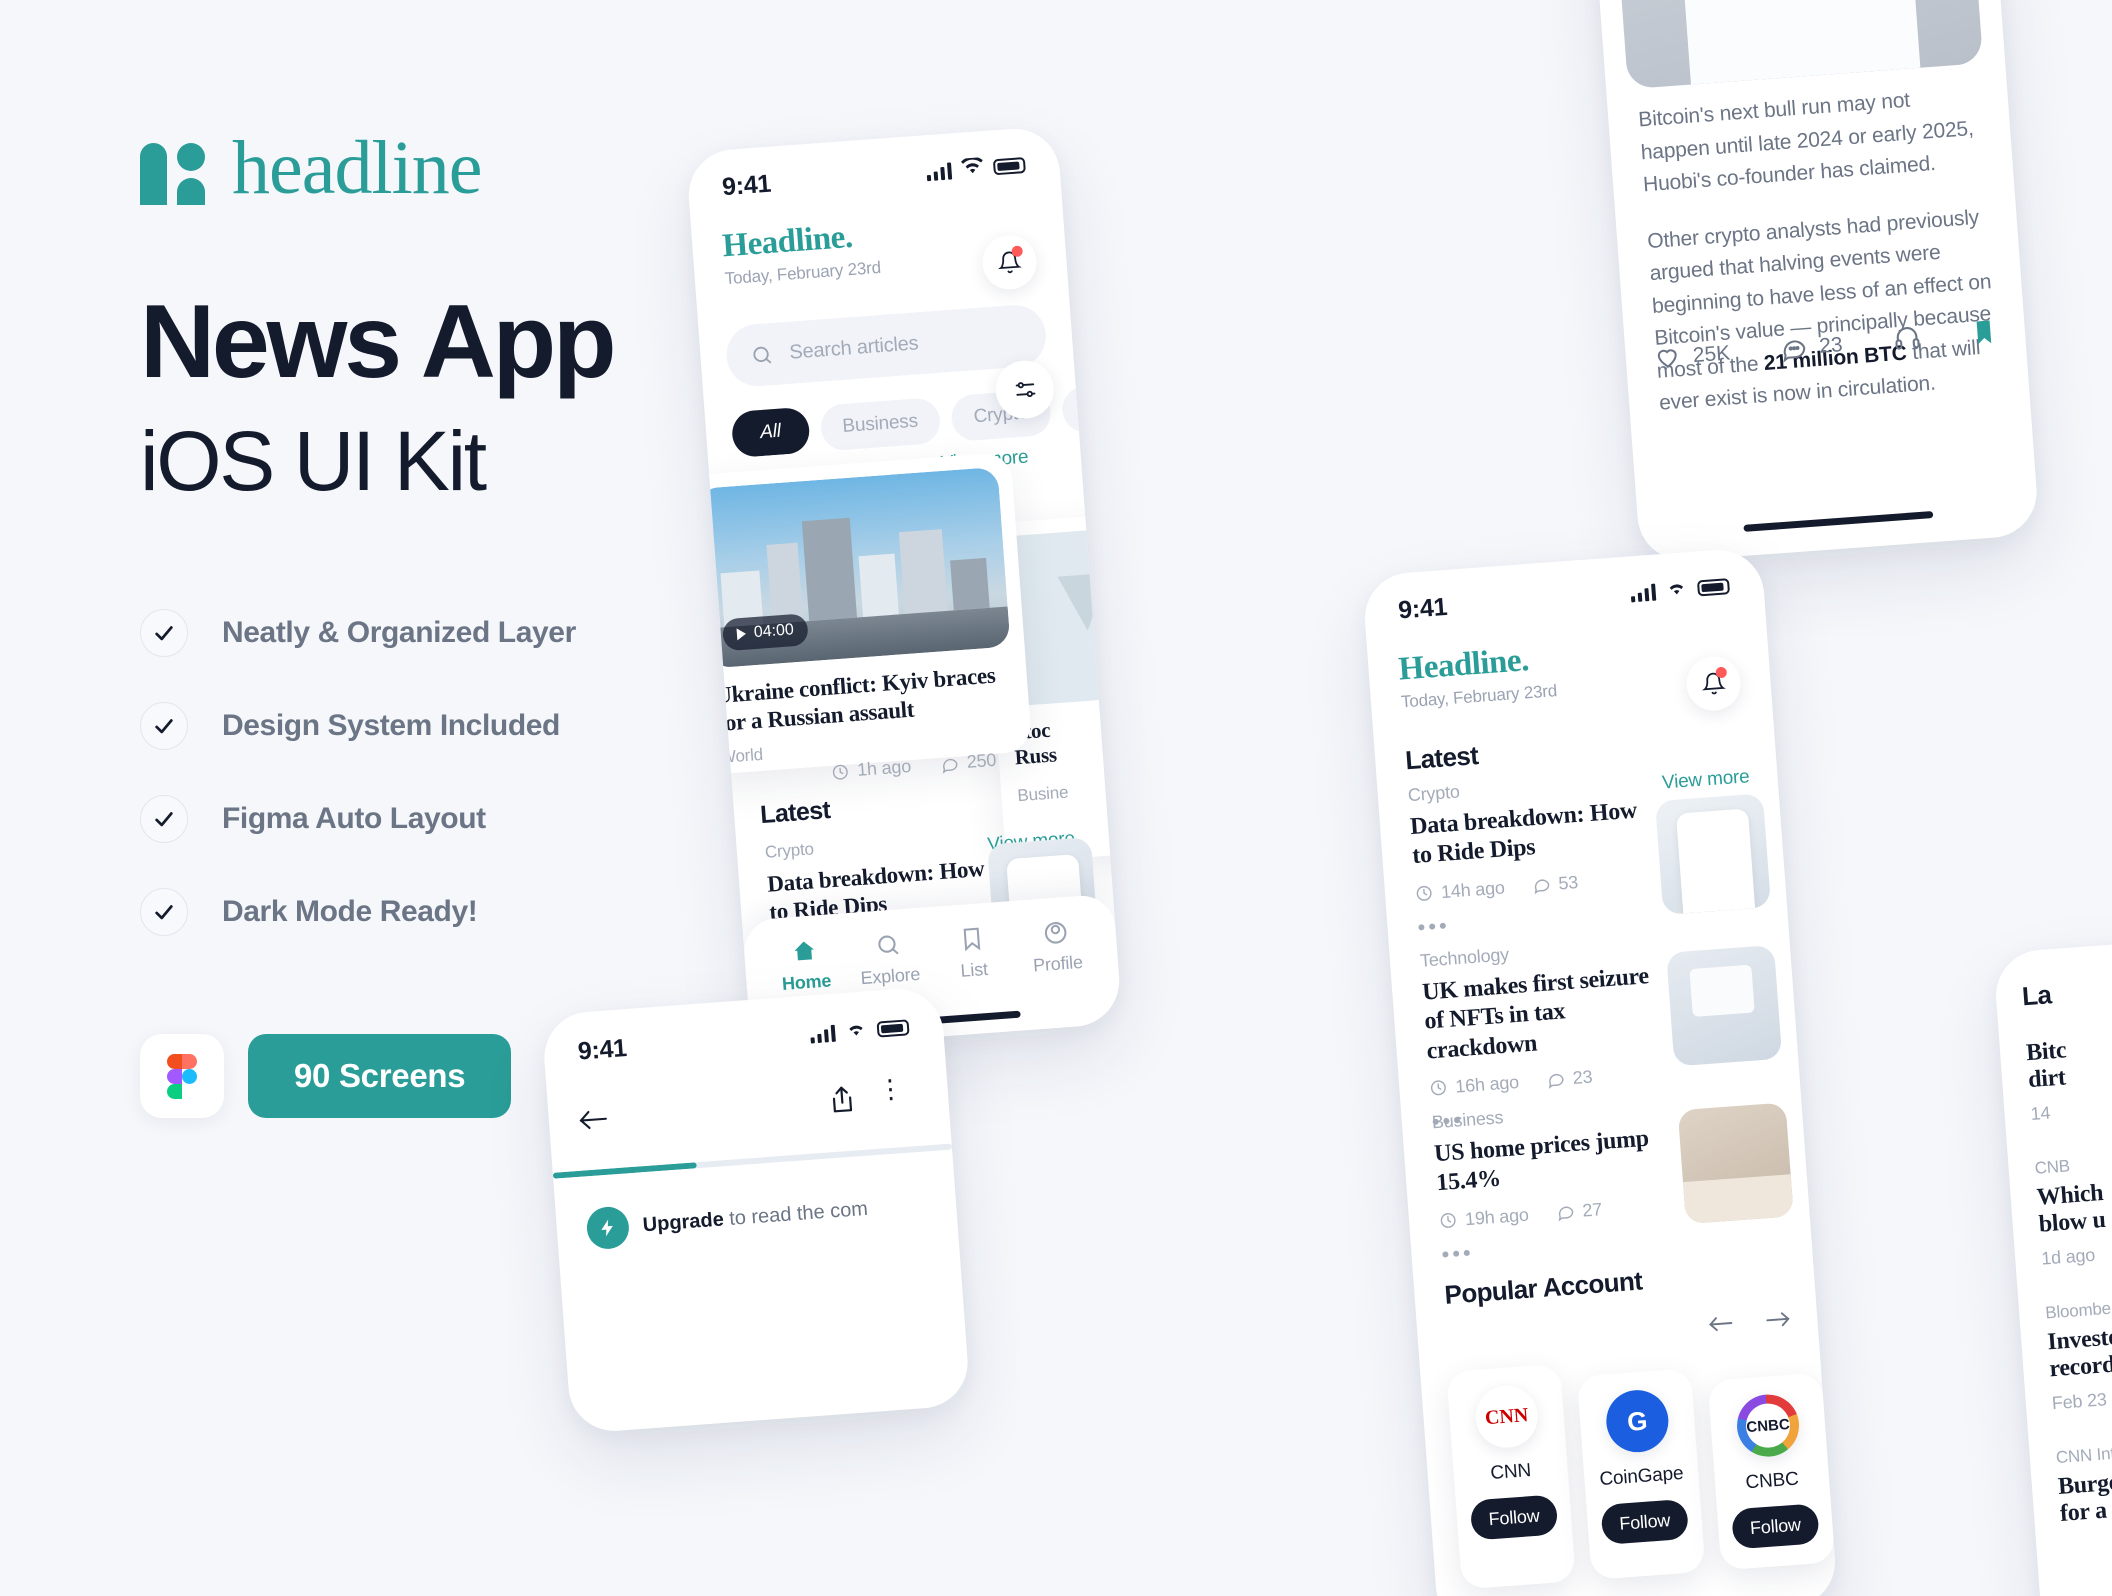 Image resolution: width=2112 pixels, height=1596 pixels. Describe the element at coordinates (1510, 1472) in the screenshot. I see `account-name: CNN` at that location.